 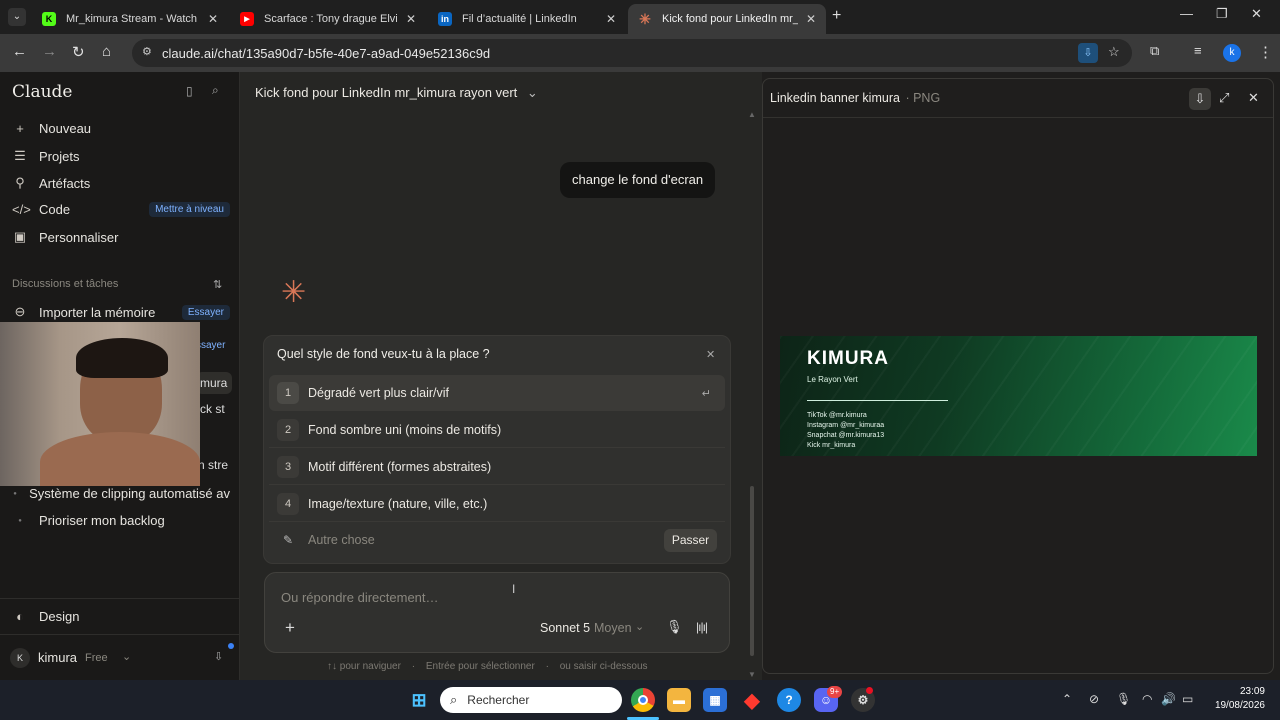 What do you see at coordinates (20, 658) in the screenshot?
I see `user-avatar: K` at bounding box center [20, 658].